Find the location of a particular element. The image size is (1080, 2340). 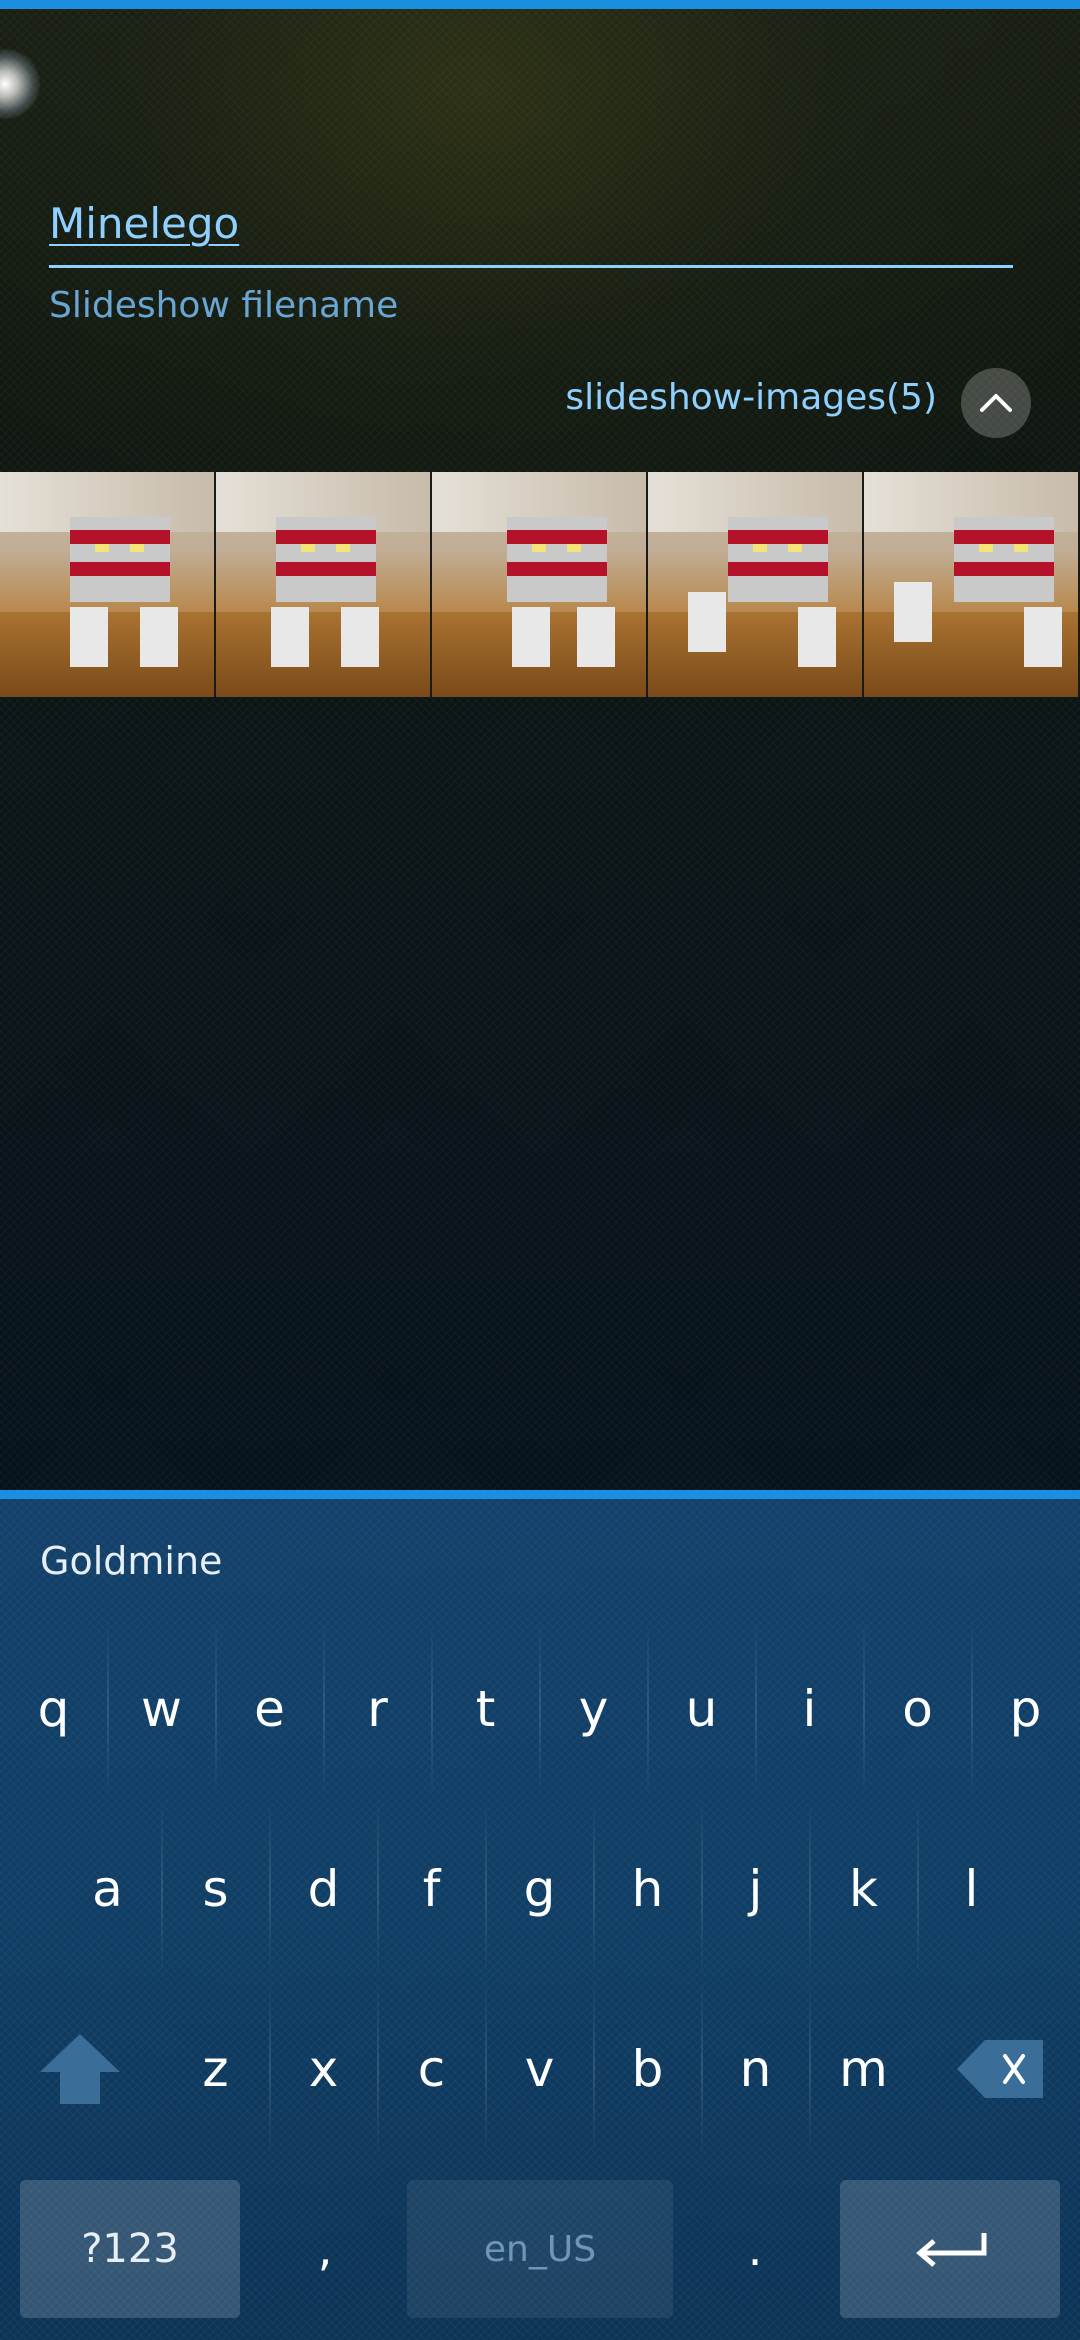

key-l: l is located at coordinates (971, 1889).